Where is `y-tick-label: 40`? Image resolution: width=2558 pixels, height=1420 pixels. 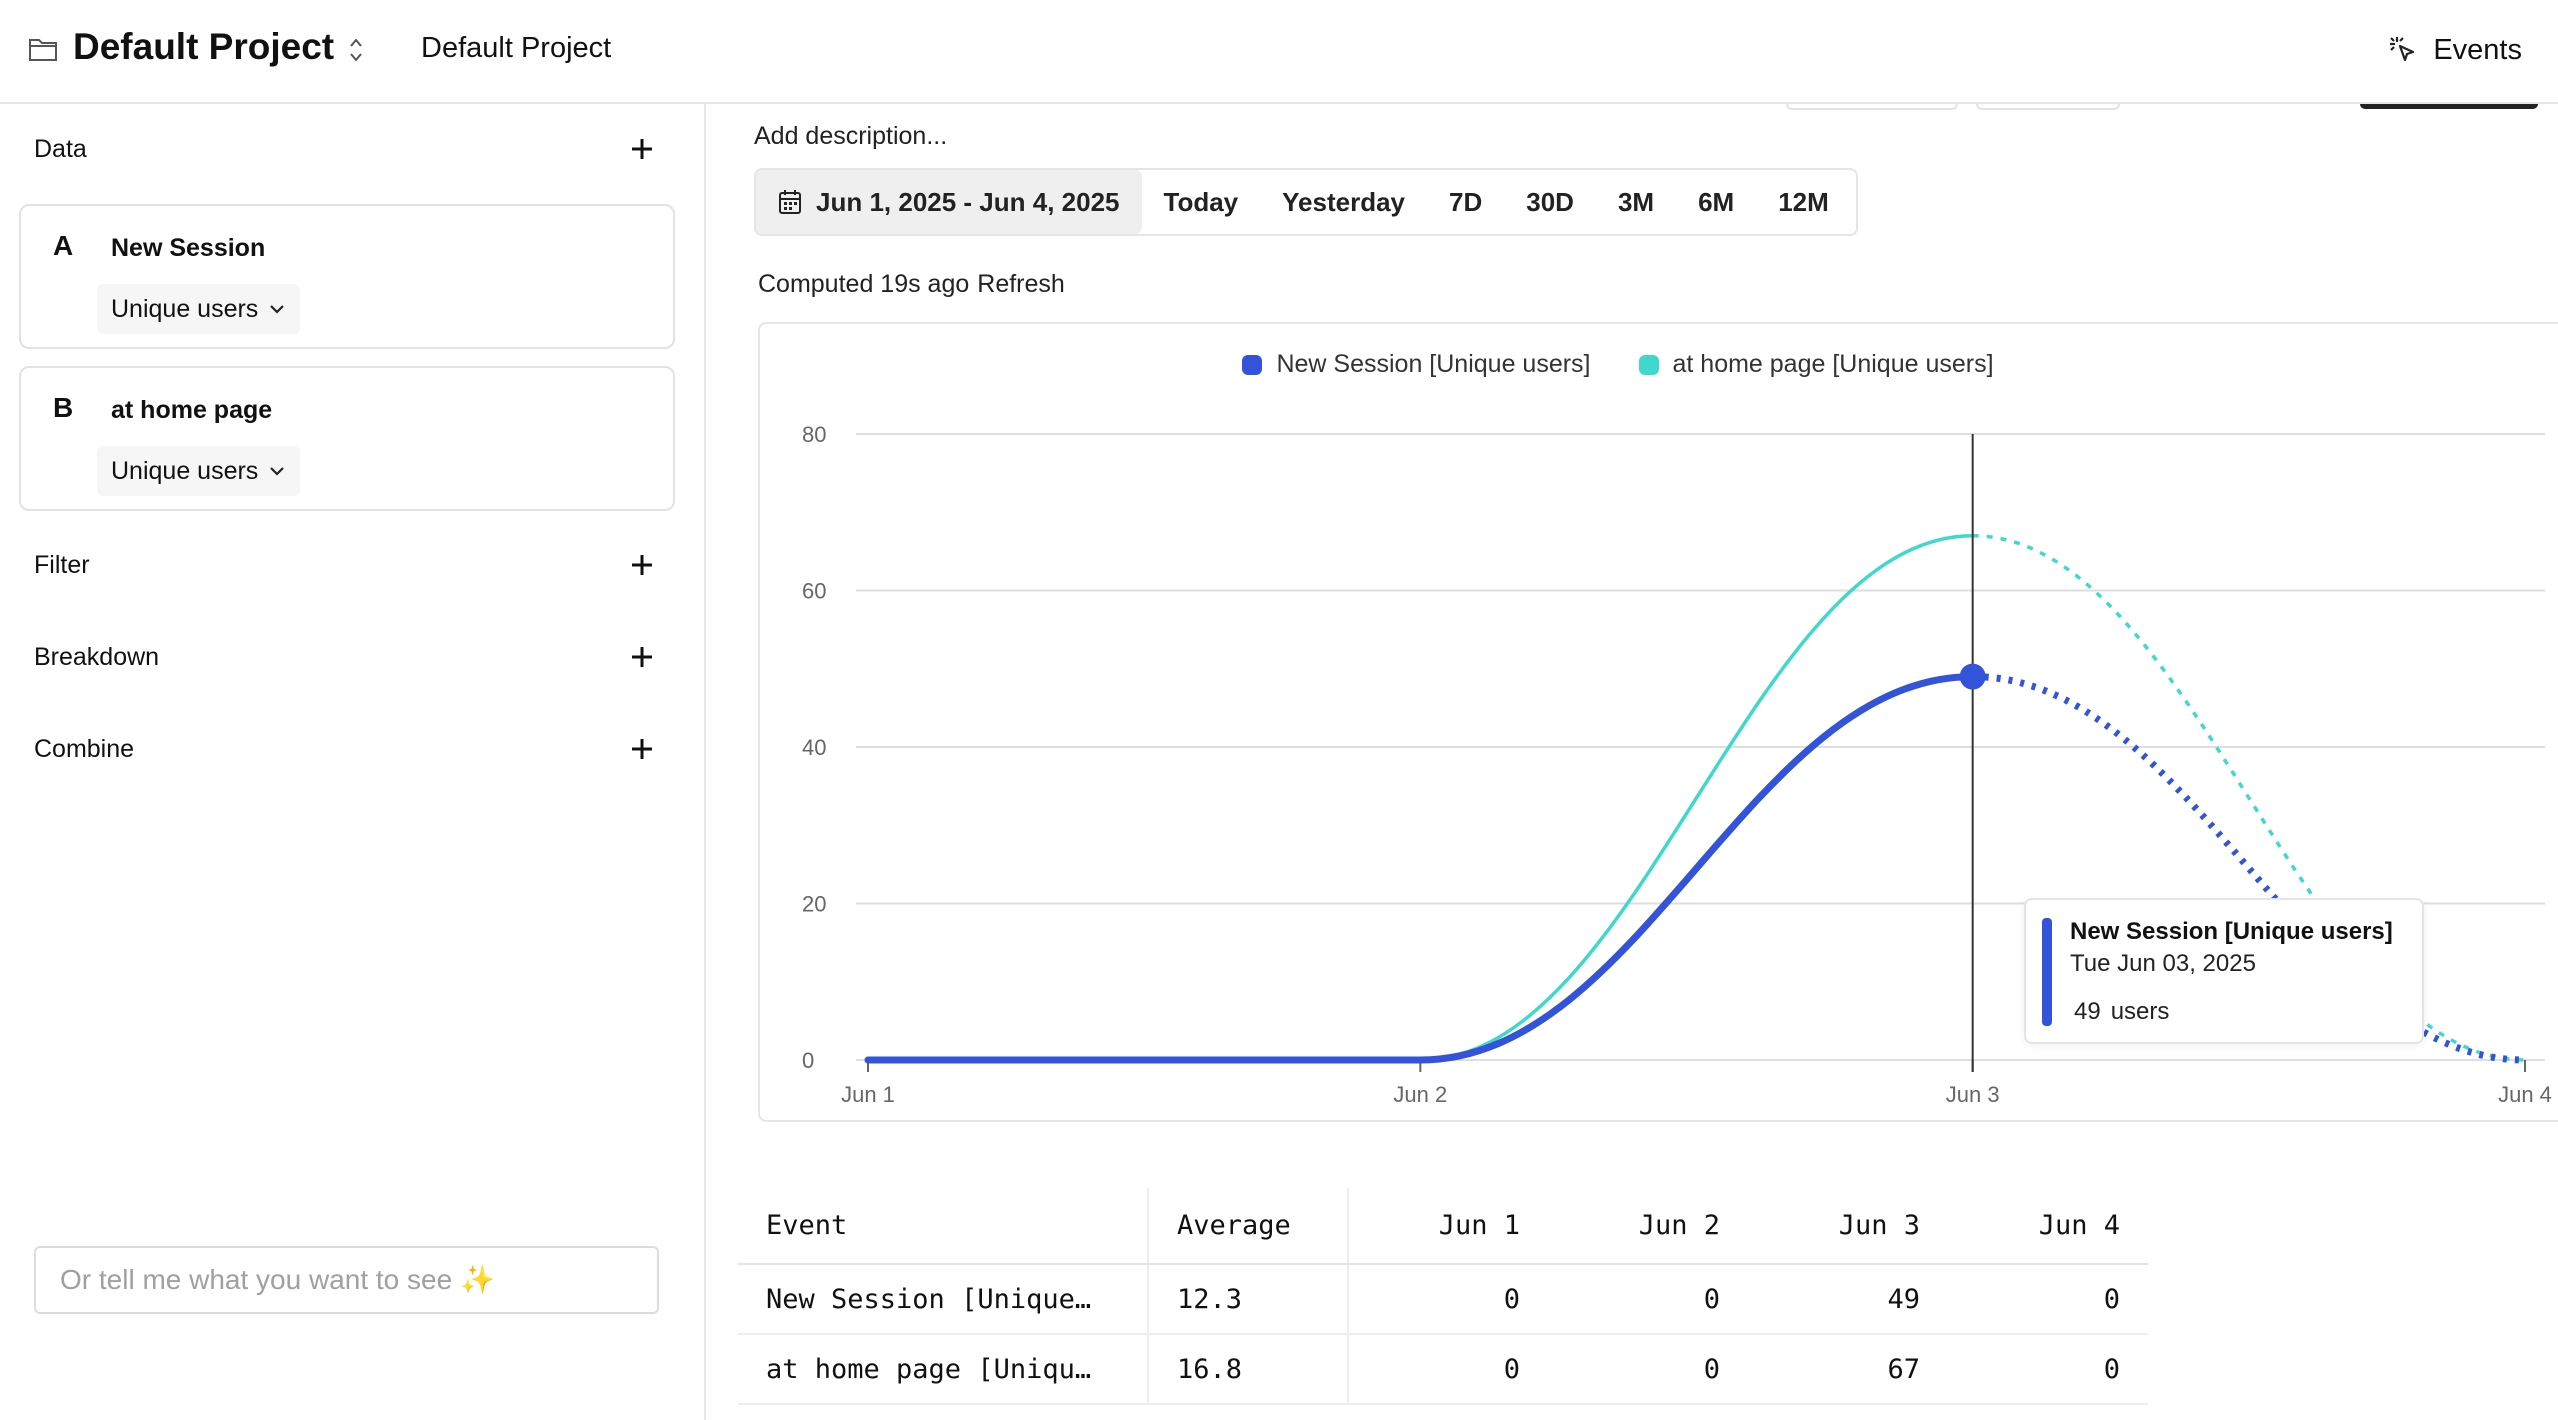 y-tick-label: 40 is located at coordinates (814, 747).